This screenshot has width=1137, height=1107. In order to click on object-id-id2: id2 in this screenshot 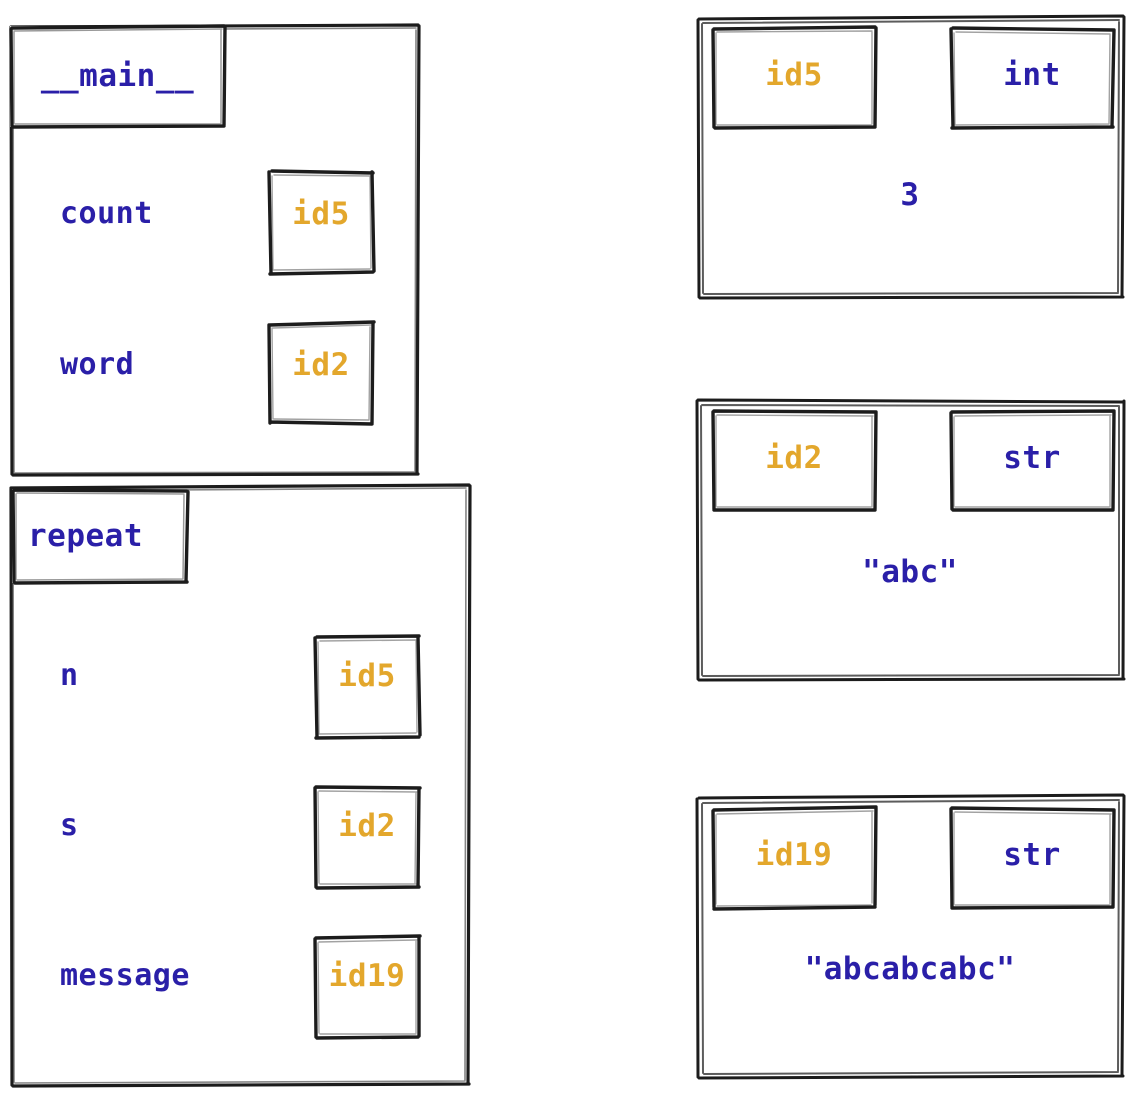, I will do `click(794, 458)`.